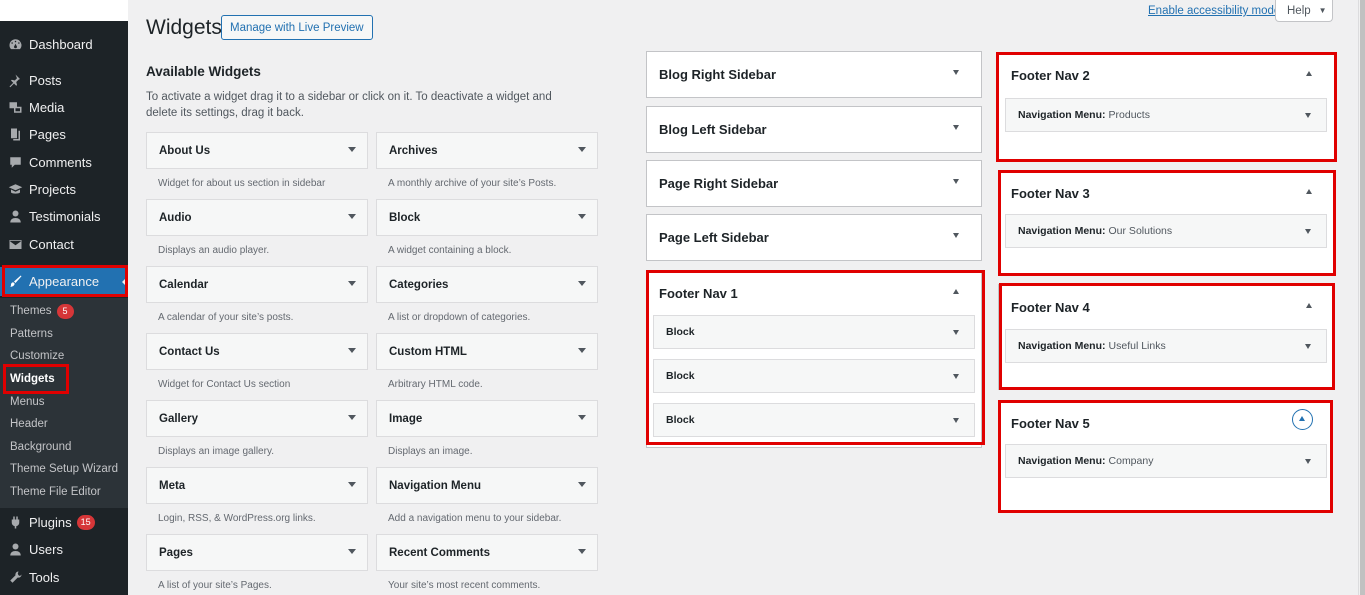 This screenshot has height=595, width=1365. Describe the element at coordinates (1166, 461) in the screenshot. I see `sidebar-widget-nav-company: Navigation Menu: Company` at that location.